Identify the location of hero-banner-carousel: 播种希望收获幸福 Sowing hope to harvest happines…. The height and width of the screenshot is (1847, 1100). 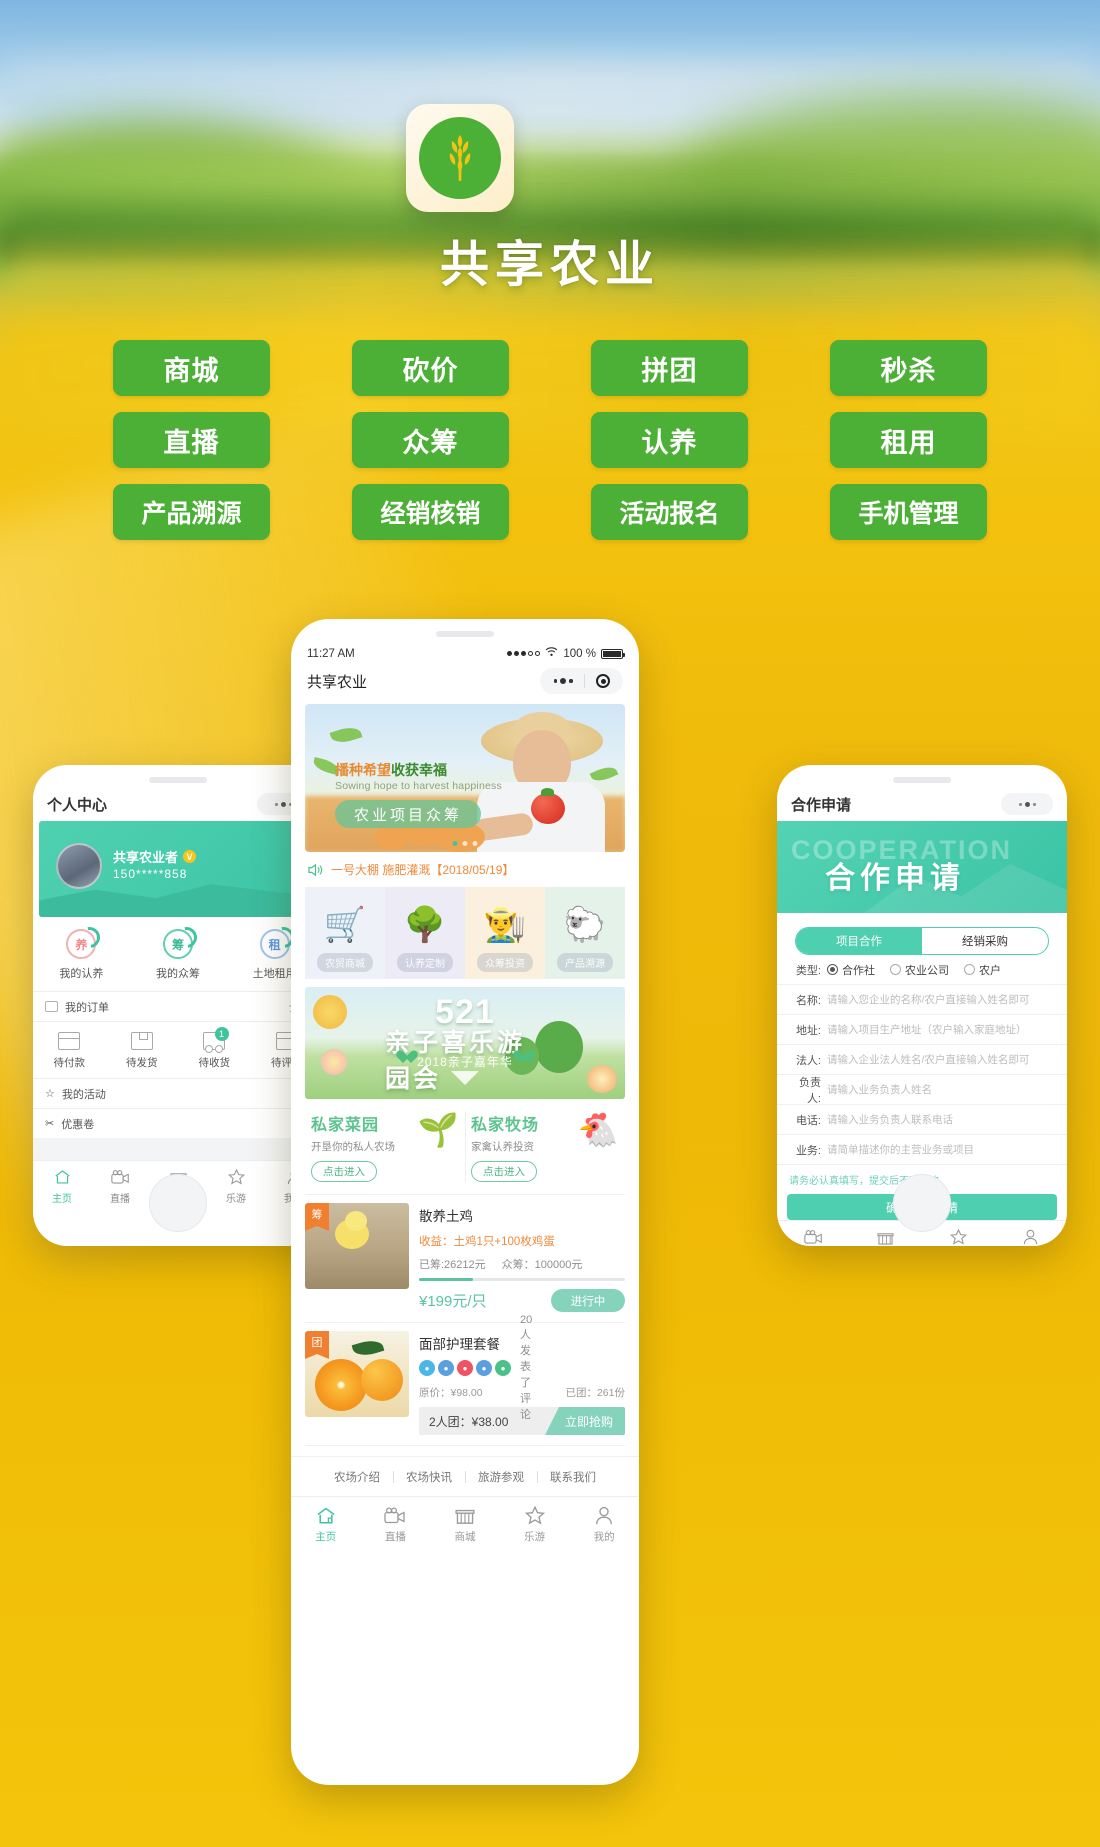
(465, 778).